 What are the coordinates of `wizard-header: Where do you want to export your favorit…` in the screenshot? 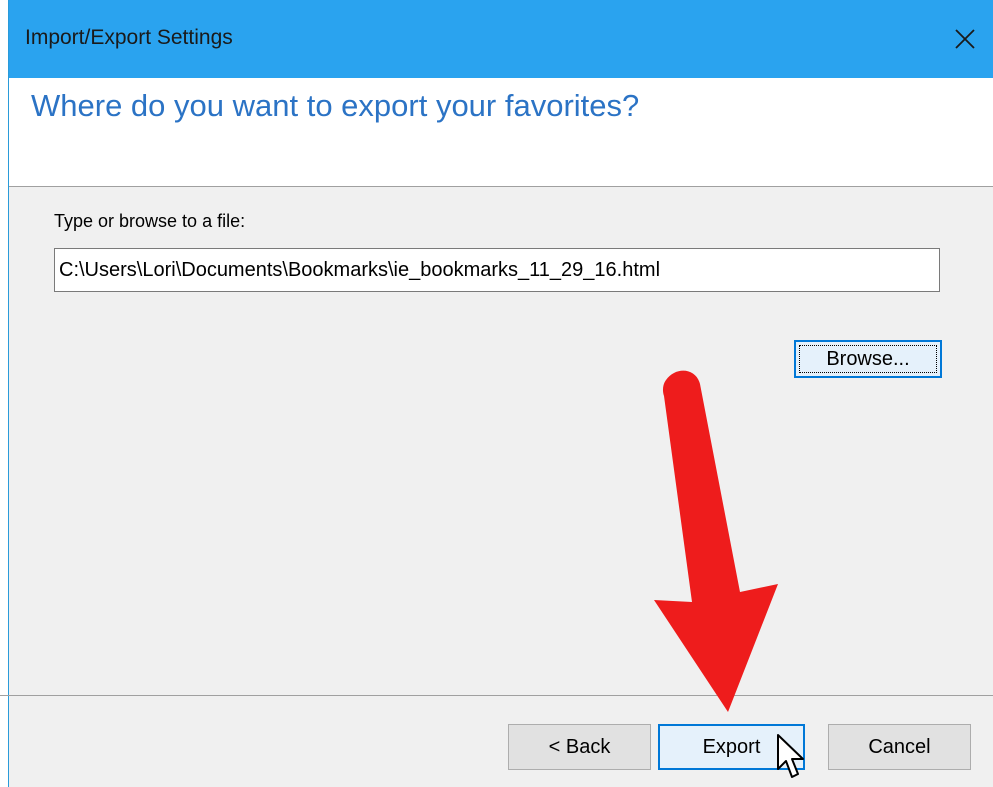 It's located at (501, 132).